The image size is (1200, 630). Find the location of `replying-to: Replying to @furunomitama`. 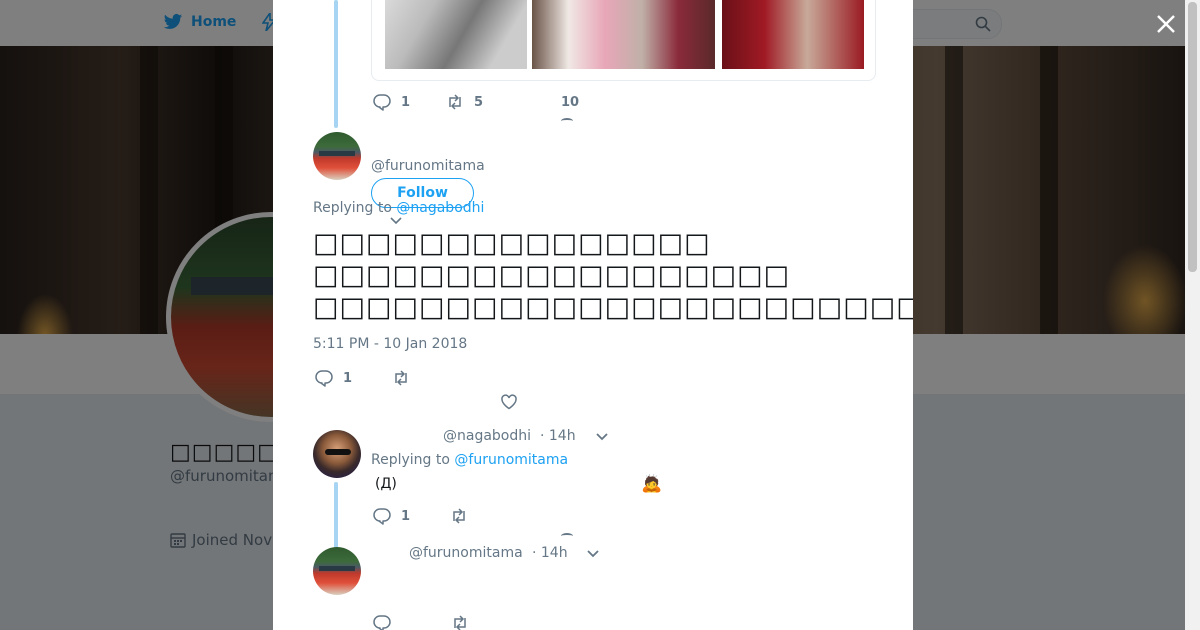

replying-to: Replying to @furunomitama is located at coordinates (469, 460).